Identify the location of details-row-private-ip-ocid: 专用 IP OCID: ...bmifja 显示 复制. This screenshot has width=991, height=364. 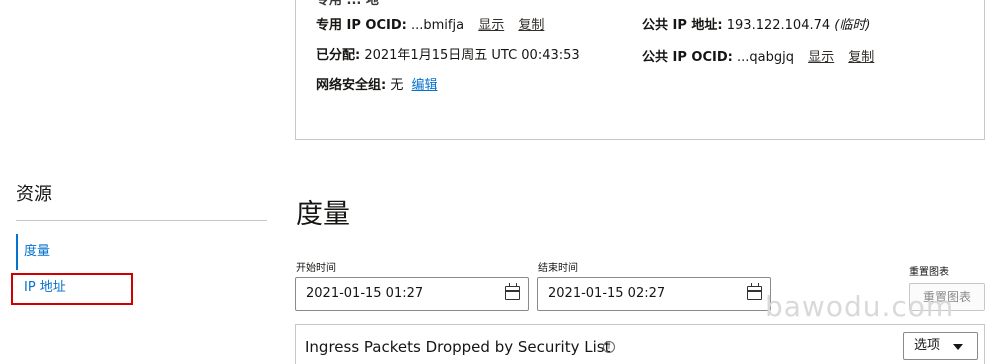
(430, 26).